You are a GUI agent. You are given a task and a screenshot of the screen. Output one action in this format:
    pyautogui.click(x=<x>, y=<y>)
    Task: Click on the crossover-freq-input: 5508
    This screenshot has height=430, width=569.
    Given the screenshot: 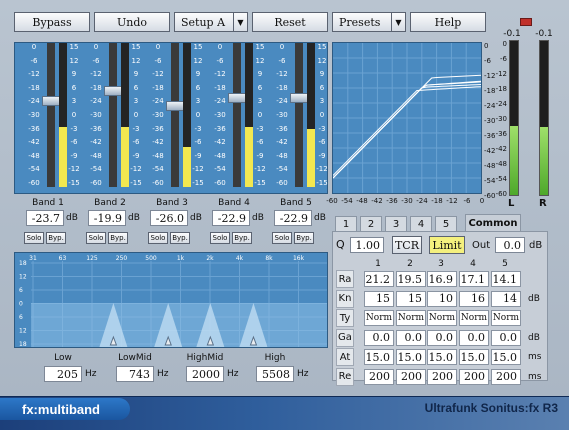 What is the action you would take?
    pyautogui.click(x=275, y=374)
    